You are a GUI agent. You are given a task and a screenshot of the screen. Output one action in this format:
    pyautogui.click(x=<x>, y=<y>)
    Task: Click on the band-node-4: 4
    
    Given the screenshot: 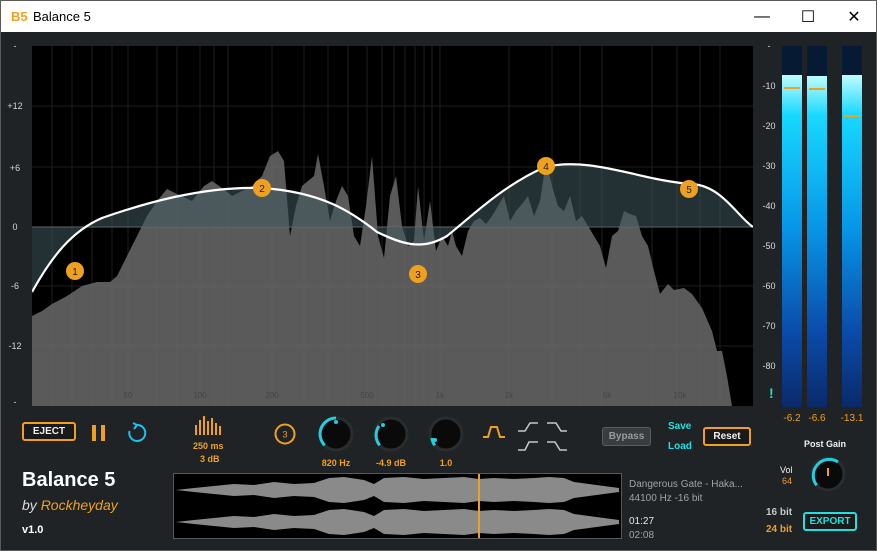 What is the action you would take?
    pyautogui.click(x=546, y=166)
    